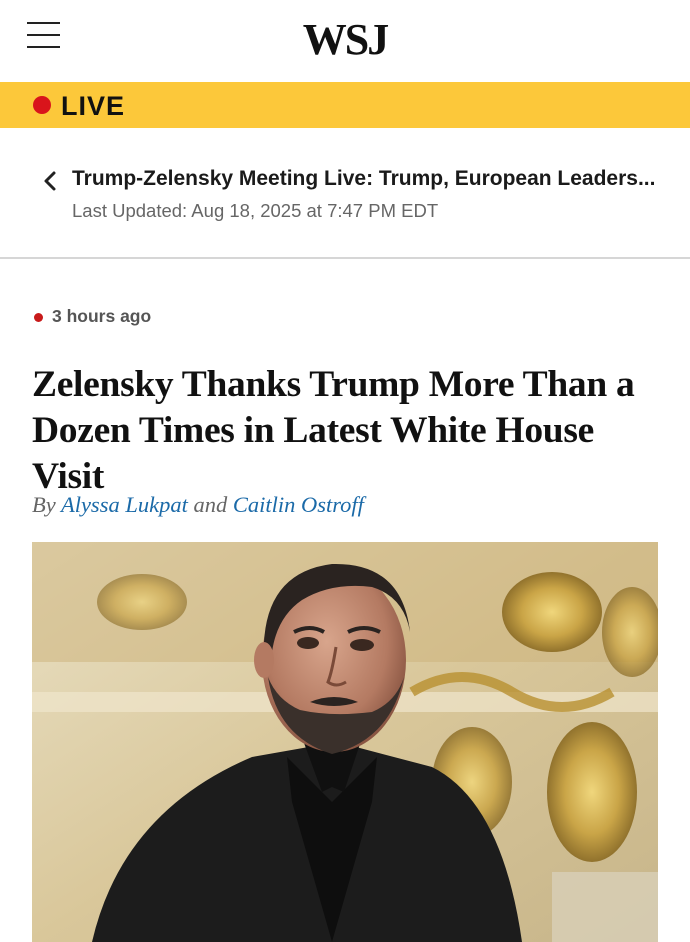 The image size is (690, 942). I want to click on post-time-ago: 3 hours ago, so click(102, 316).